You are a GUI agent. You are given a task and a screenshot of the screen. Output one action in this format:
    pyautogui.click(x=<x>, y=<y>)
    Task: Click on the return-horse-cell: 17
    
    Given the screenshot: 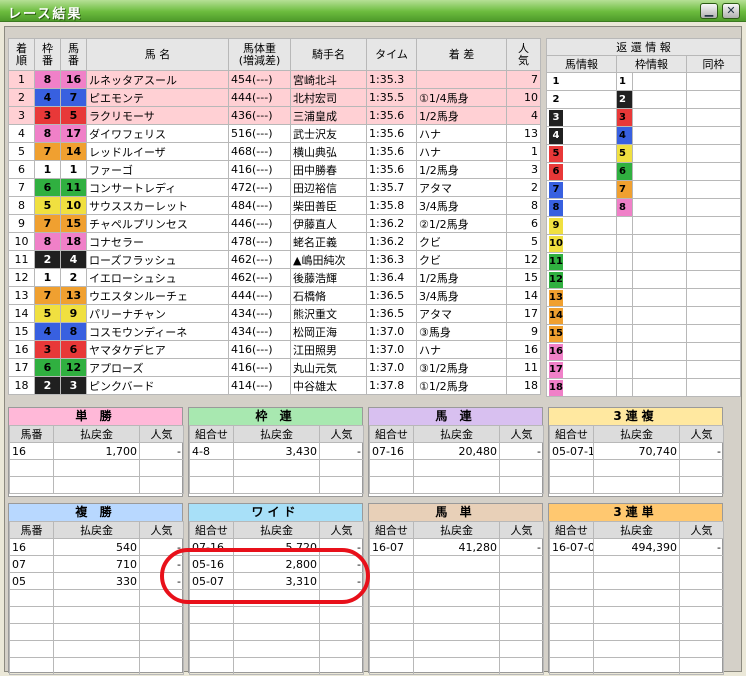 What is the action you would take?
    pyautogui.click(x=581, y=369)
    